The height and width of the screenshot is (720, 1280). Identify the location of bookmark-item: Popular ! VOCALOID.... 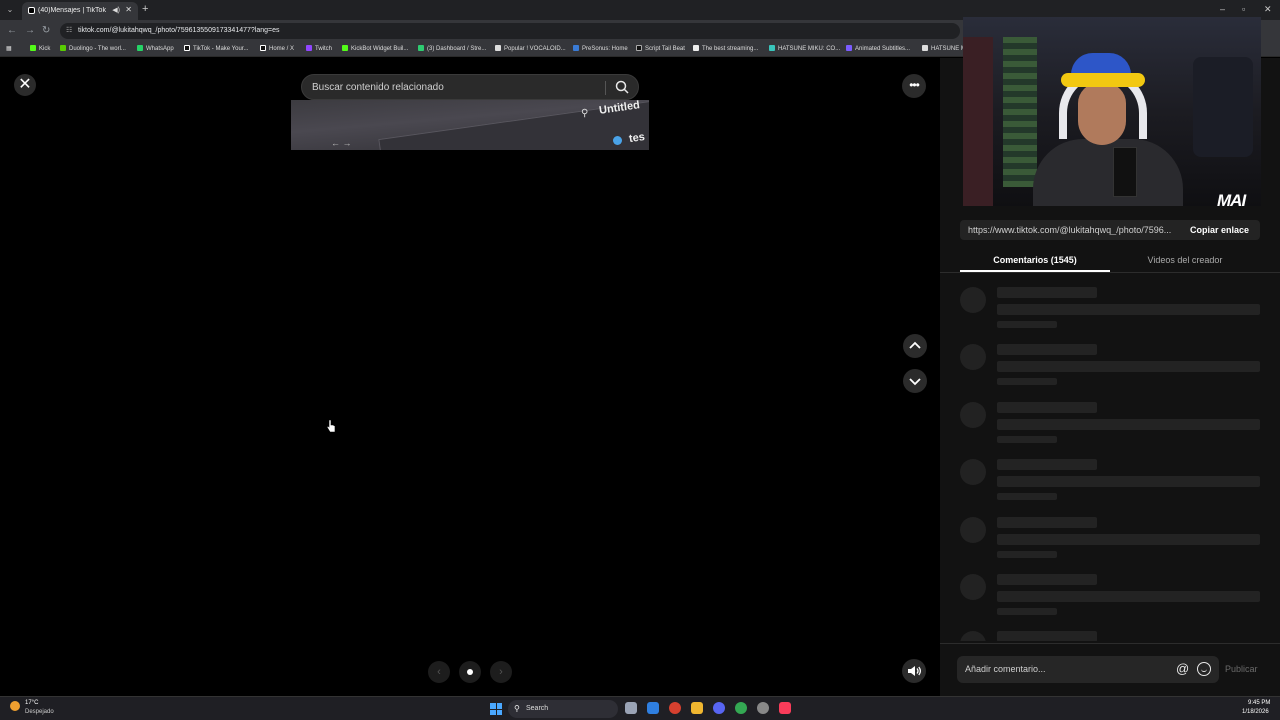
(530, 48).